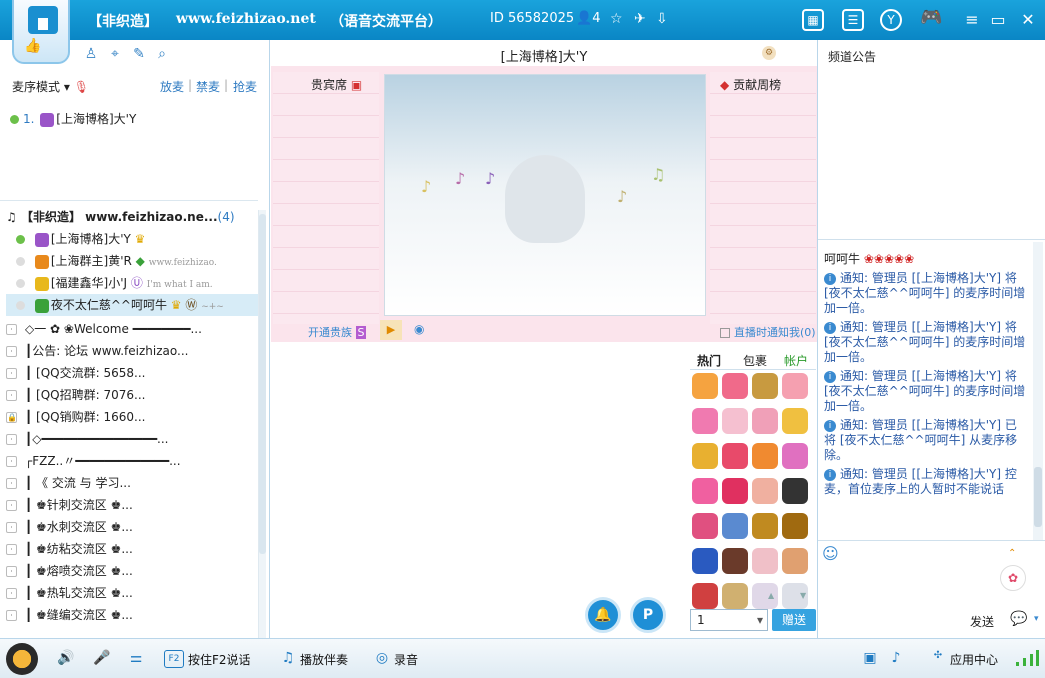 The width and height of the screenshot is (1045, 678). I want to click on tab-account: 帐户, so click(796, 360).